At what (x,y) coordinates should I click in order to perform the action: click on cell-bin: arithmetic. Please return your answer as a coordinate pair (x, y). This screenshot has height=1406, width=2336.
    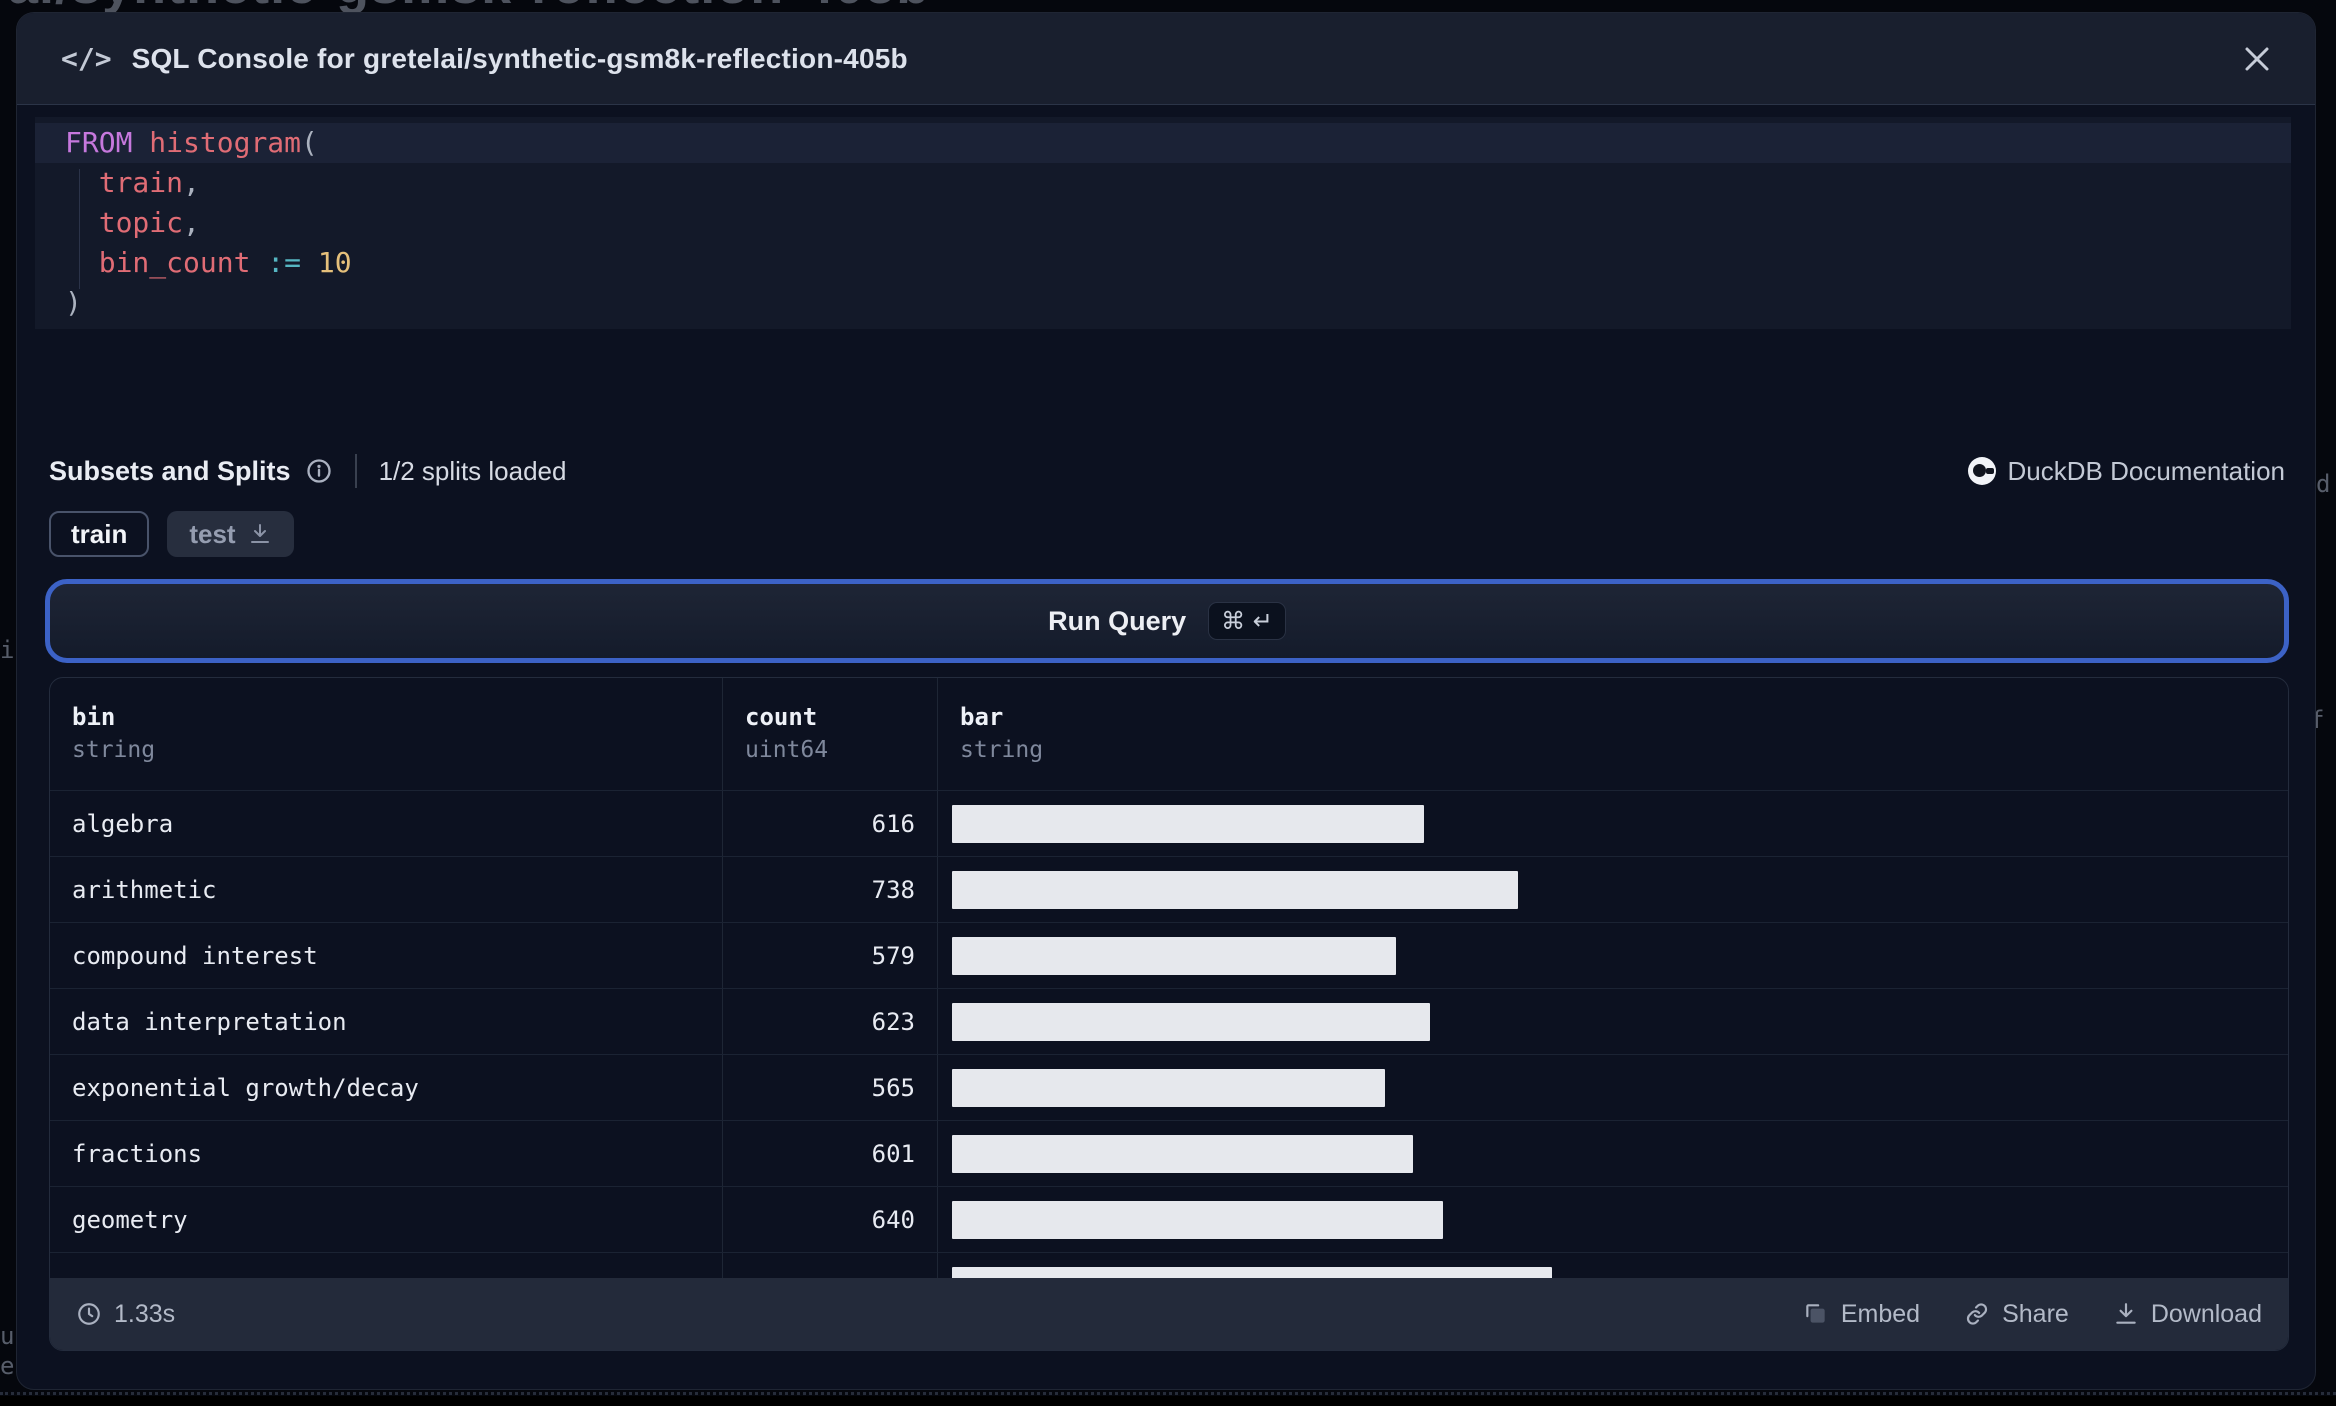
    Looking at the image, I should click on (144, 889).